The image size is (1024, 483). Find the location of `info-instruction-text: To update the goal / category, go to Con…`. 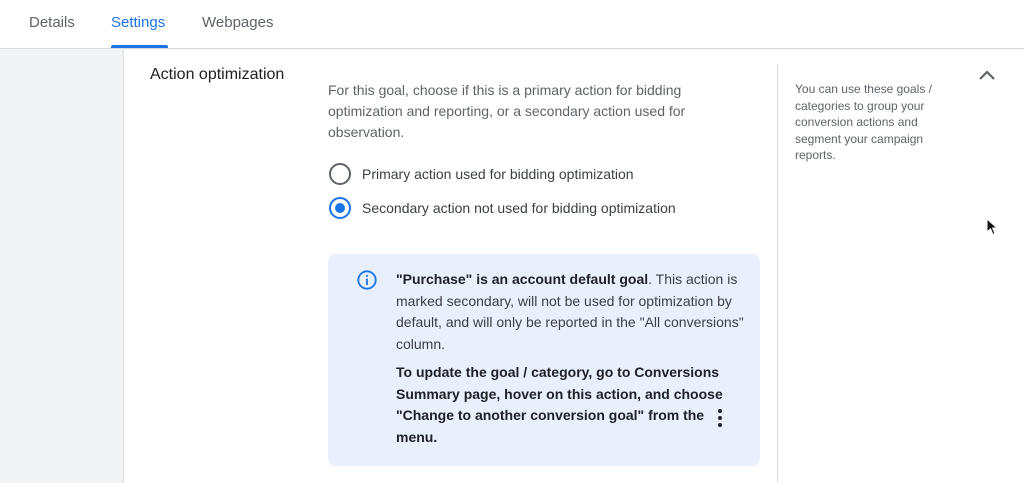

info-instruction-text: To update the goal / category, go to Con… is located at coordinates (559, 393).